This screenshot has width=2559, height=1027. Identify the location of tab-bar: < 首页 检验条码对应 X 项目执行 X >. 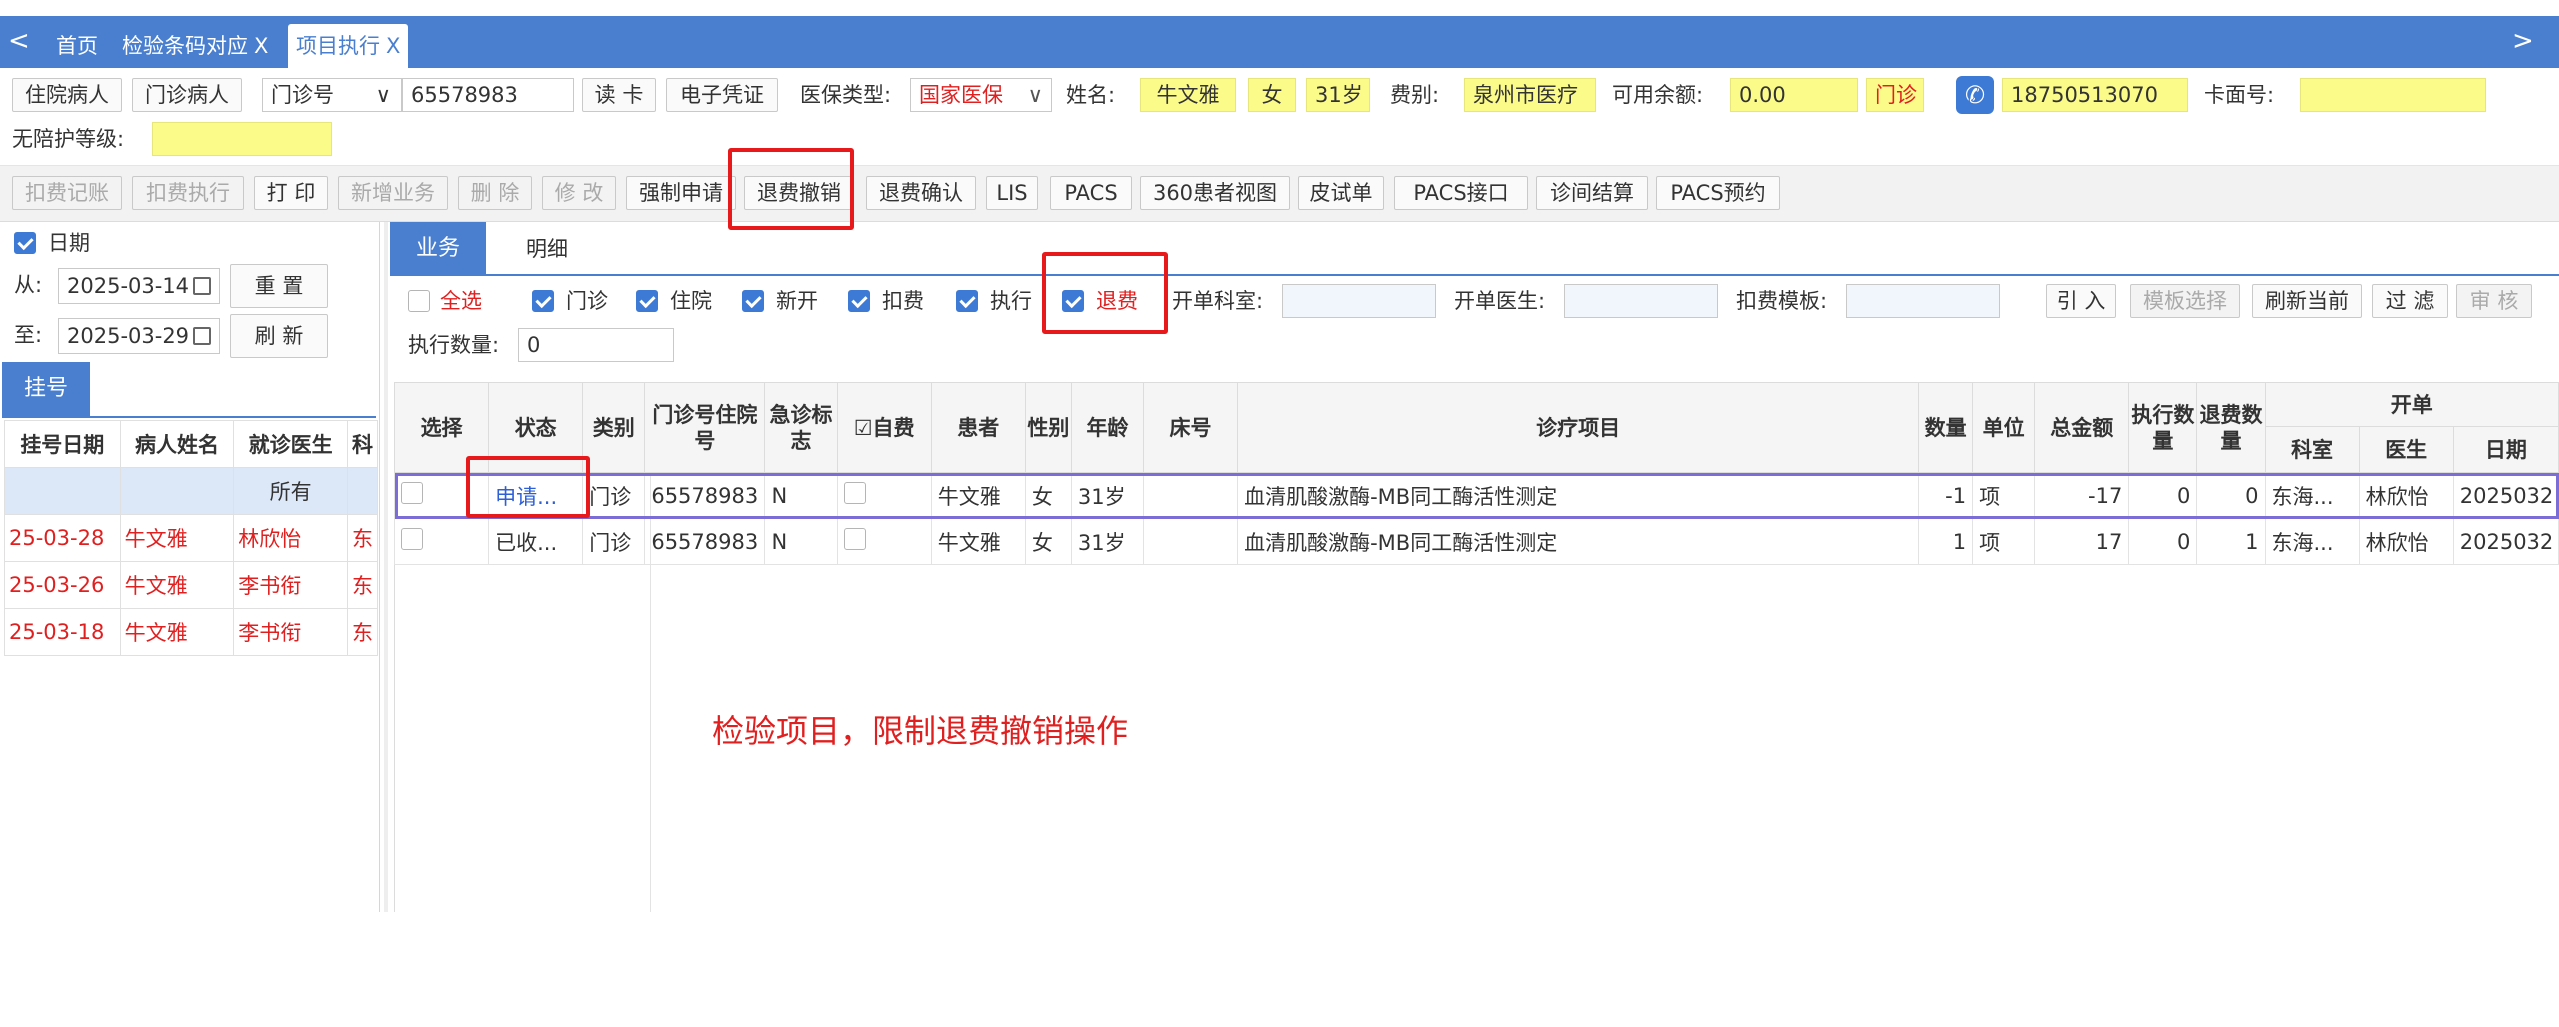
(1279, 42).